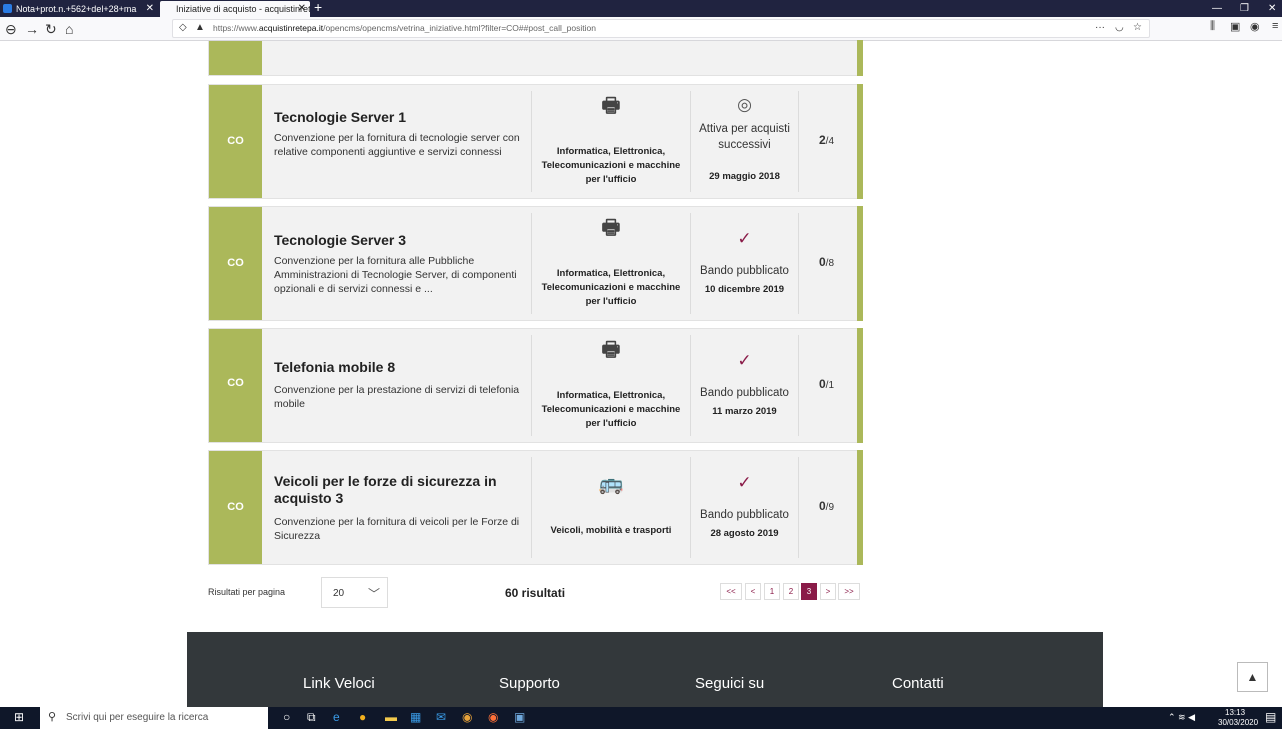 This screenshot has height=729, width=1282. Describe the element at coordinates (339, 593) in the screenshot. I see `select-value: 20` at that location.